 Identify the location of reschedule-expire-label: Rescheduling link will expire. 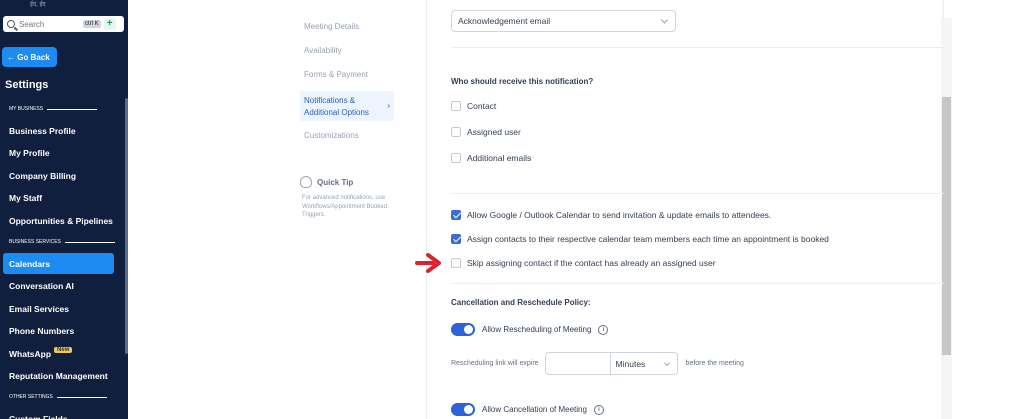
(495, 363).